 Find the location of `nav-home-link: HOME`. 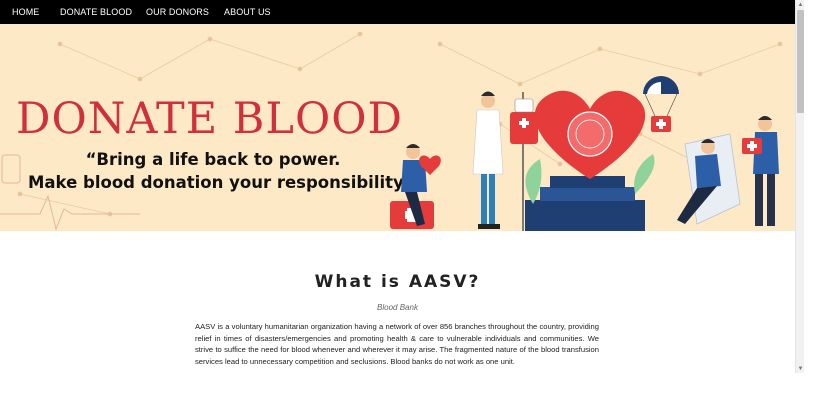

nav-home-link: HOME is located at coordinates (25, 12).